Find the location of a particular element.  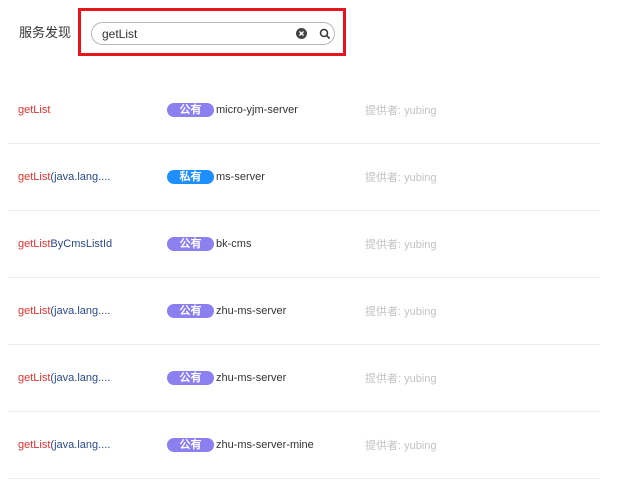

method-suffix: ByCmsListId is located at coordinates (81, 244).